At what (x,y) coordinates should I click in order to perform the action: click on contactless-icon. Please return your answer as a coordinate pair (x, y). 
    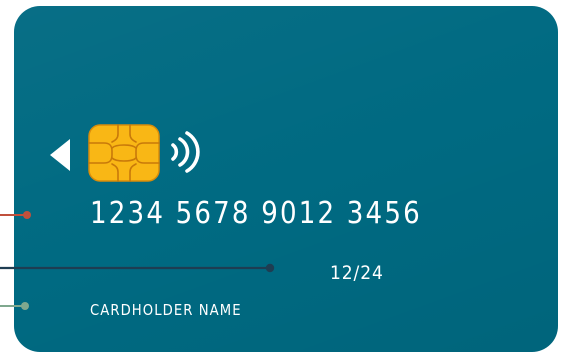
    Looking at the image, I should click on (185, 152).